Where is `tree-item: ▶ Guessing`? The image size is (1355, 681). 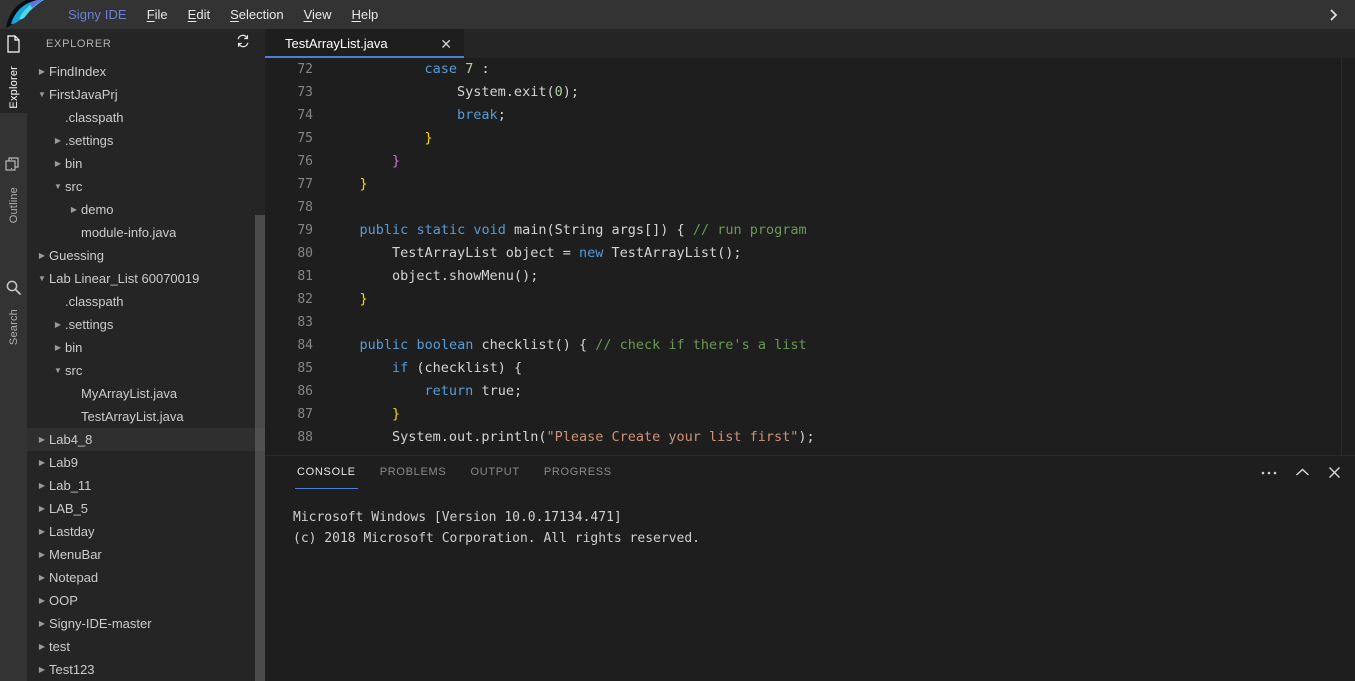
tree-item: ▶ Guessing is located at coordinates (146, 255).